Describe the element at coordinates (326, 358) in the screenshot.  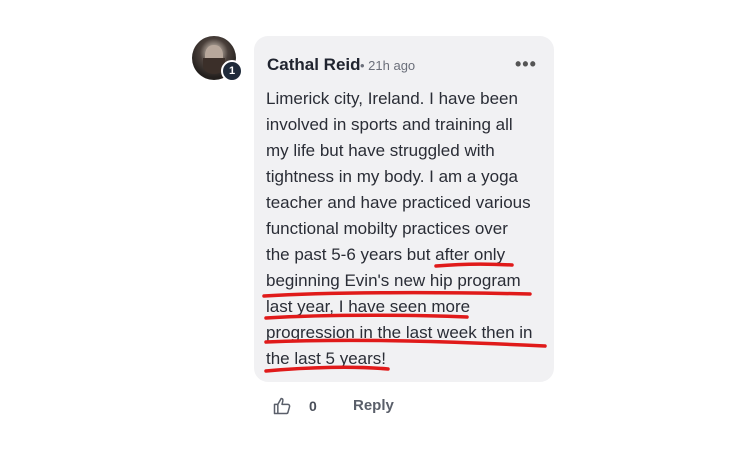
I see `comment-line: the last 5 years!` at that location.